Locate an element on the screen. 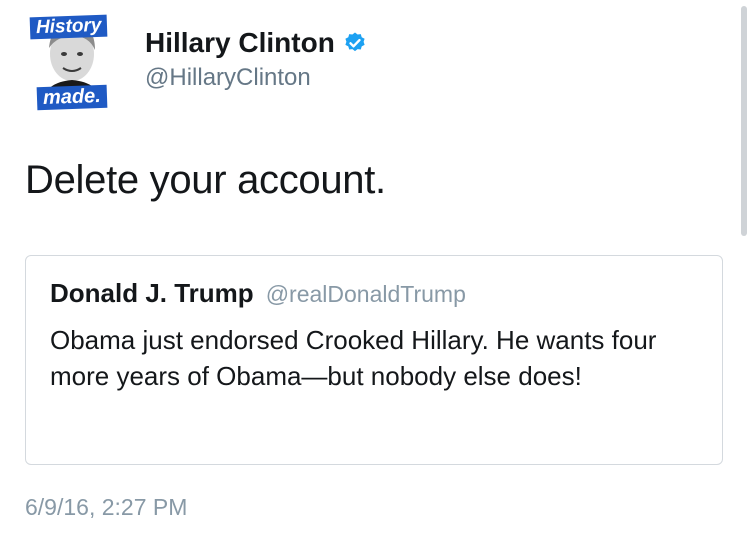  quoted-handle: @realDonaldTrump is located at coordinates (365, 294).